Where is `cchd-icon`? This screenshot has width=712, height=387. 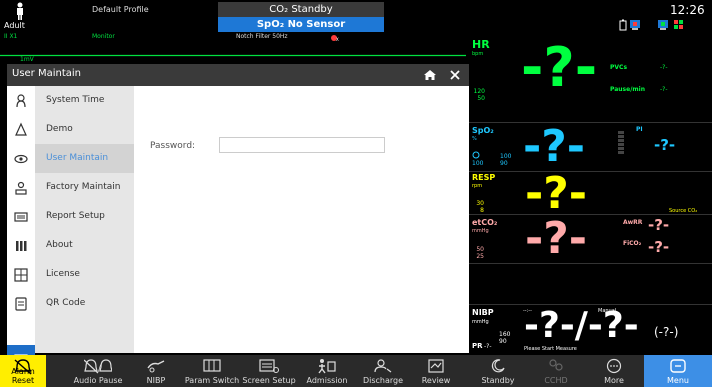
cchd-icon is located at coordinates (556, 365).